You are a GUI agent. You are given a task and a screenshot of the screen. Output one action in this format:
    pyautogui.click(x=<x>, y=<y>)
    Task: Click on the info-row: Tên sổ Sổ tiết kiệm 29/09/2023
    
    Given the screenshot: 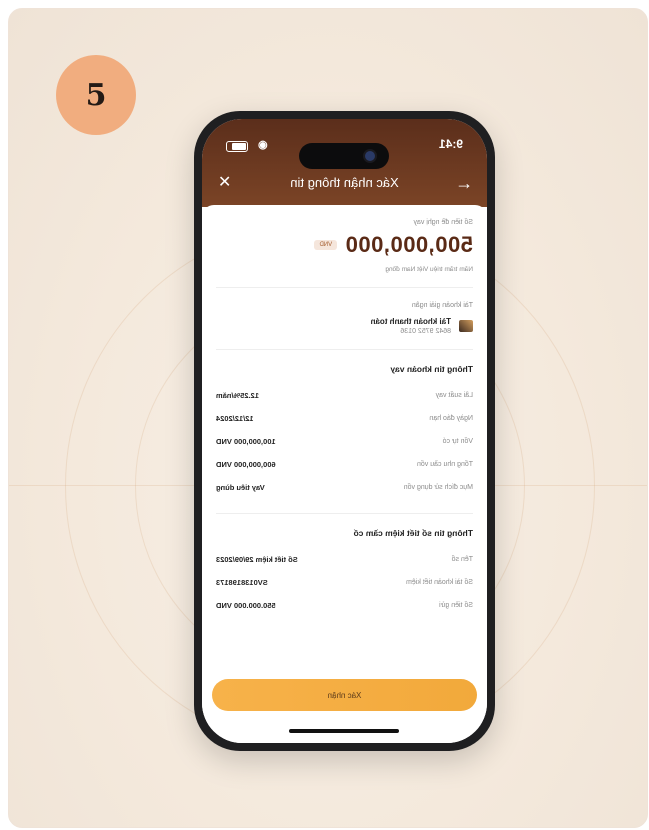 What is the action you would take?
    pyautogui.click(x=344, y=559)
    